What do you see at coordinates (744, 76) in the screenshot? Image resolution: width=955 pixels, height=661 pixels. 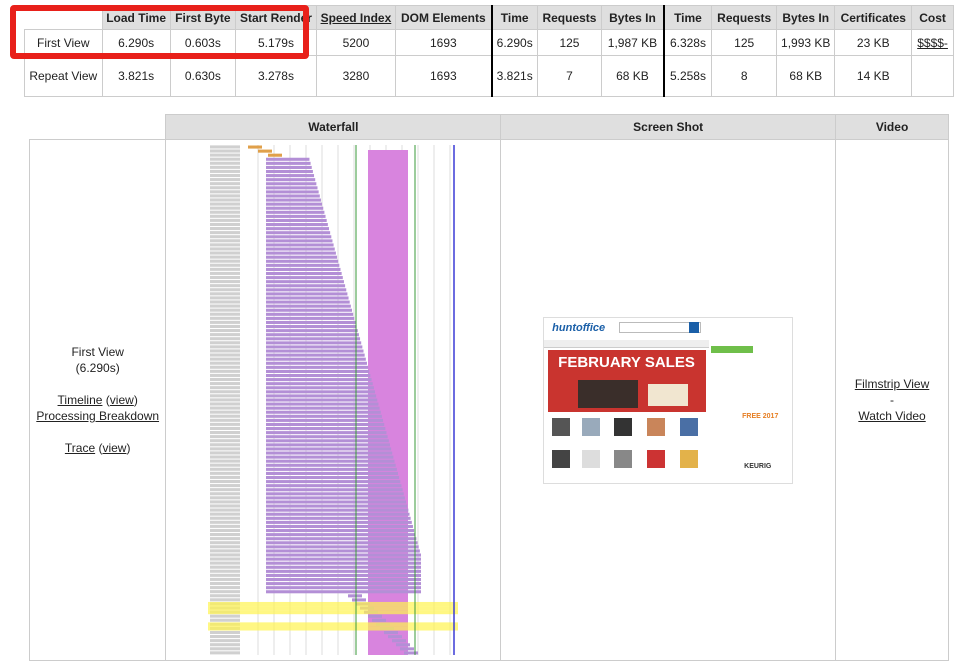 I see `full-requests: 8` at bounding box center [744, 76].